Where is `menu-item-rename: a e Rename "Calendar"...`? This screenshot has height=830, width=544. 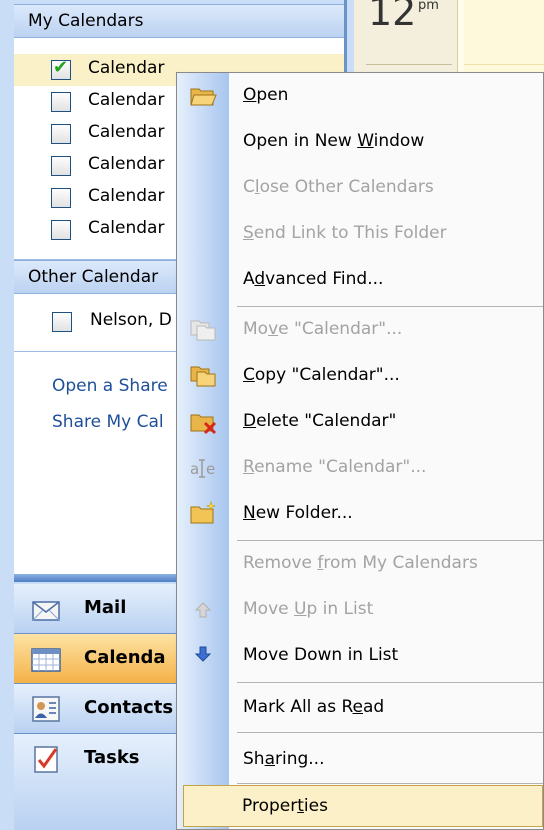
menu-item-rename: a e Rename "Calendar"... is located at coordinates (360, 468).